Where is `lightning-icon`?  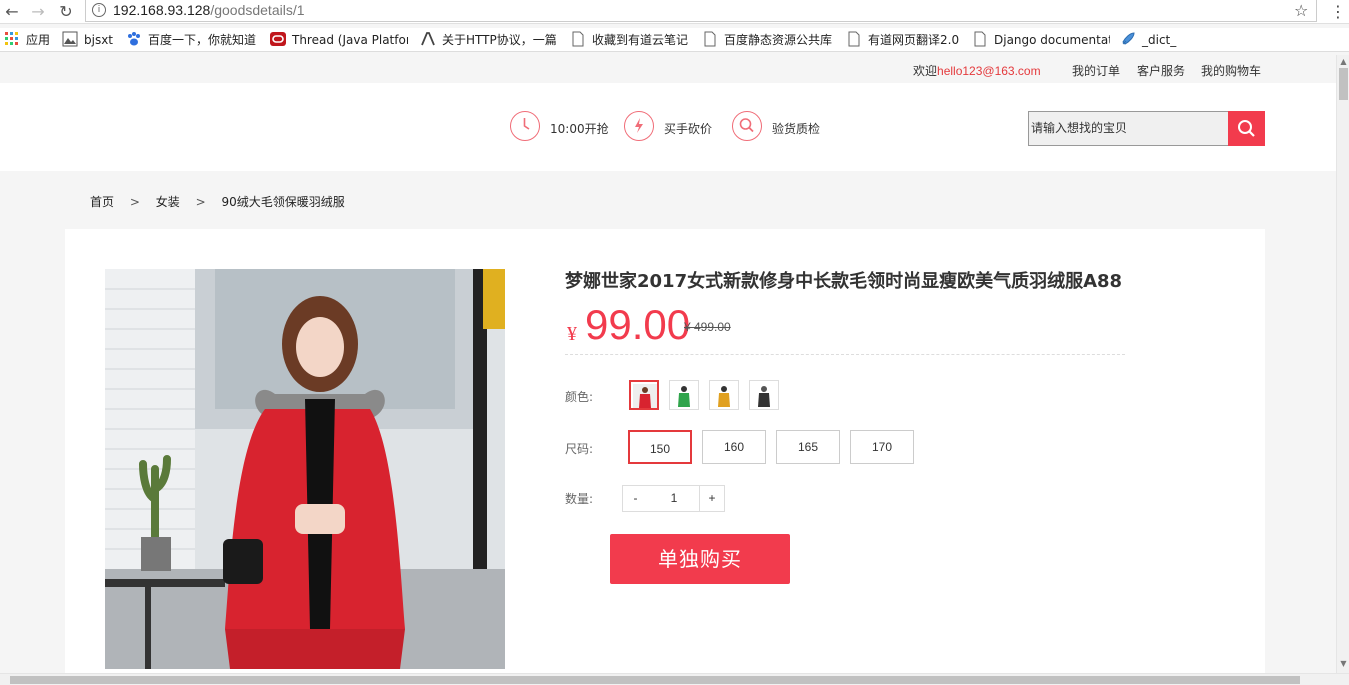
lightning-icon is located at coordinates (639, 126).